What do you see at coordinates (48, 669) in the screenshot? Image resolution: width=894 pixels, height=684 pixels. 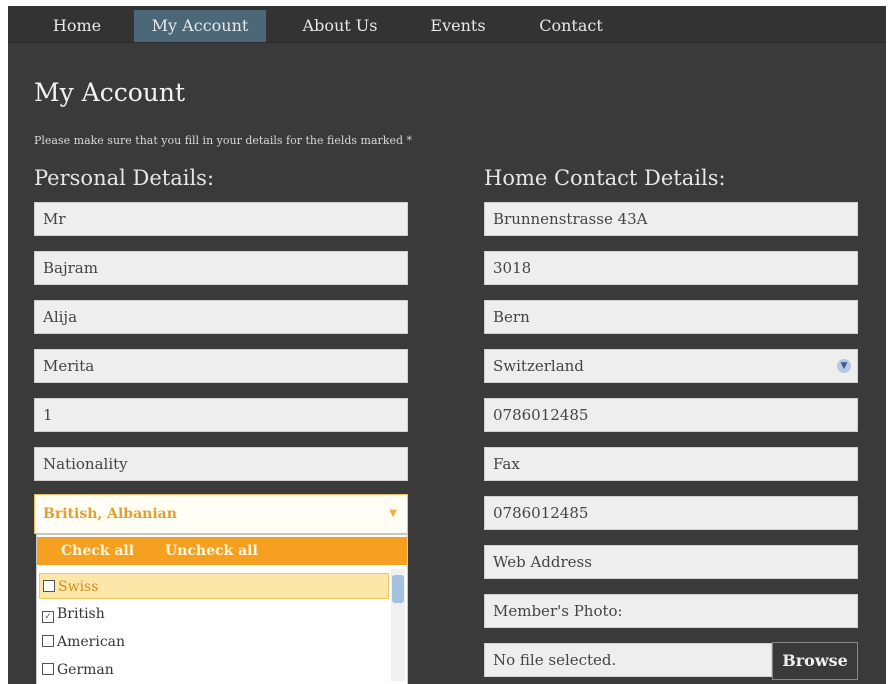 I see `checkbox-german` at bounding box center [48, 669].